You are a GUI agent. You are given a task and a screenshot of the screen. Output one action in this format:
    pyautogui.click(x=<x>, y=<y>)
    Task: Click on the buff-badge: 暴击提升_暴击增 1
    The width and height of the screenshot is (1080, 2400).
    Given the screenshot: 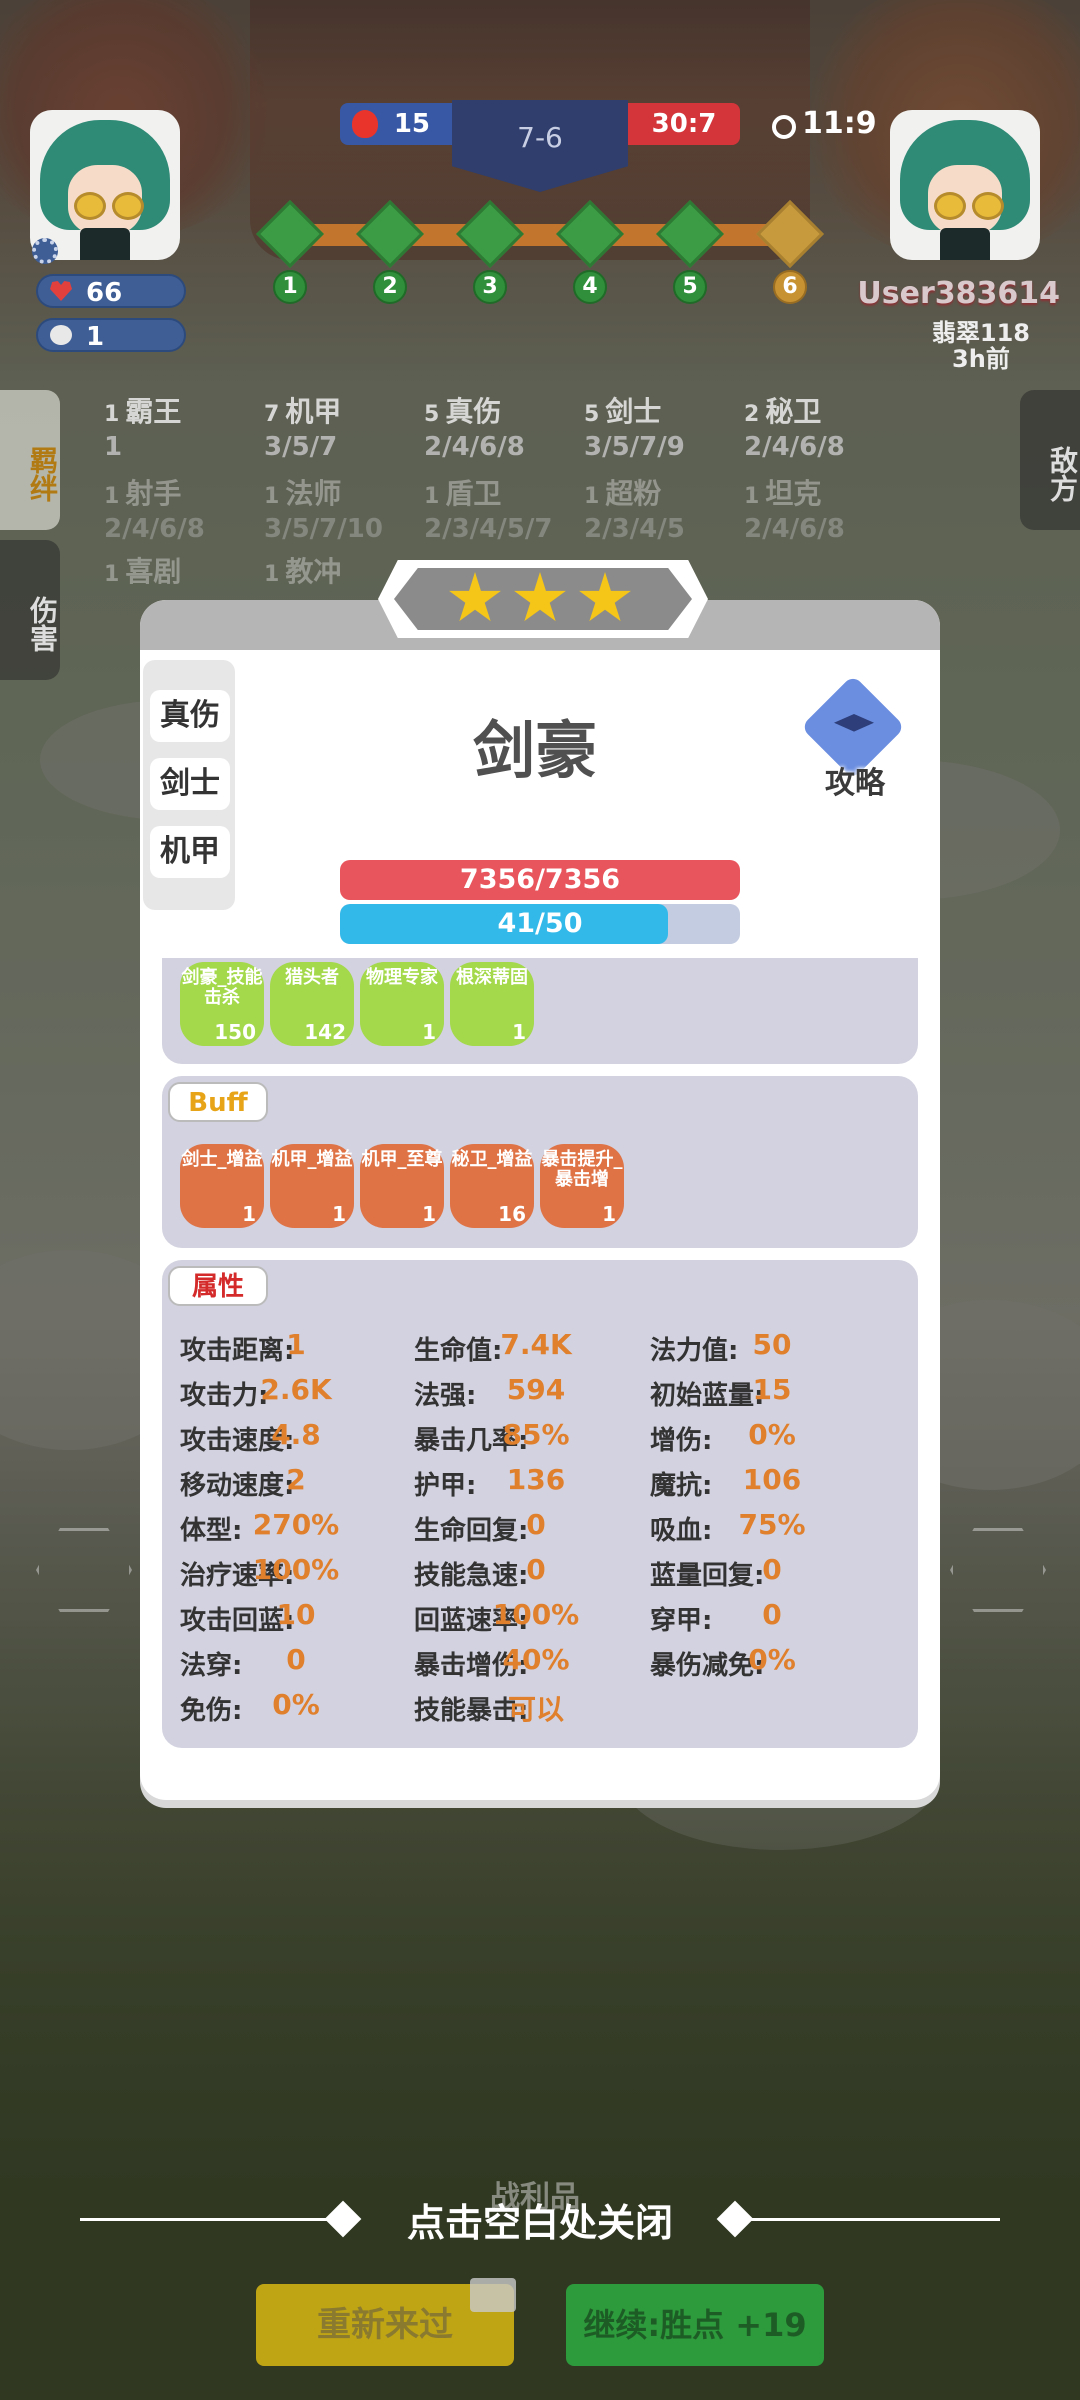 What is the action you would take?
    pyautogui.click(x=582, y=1186)
    